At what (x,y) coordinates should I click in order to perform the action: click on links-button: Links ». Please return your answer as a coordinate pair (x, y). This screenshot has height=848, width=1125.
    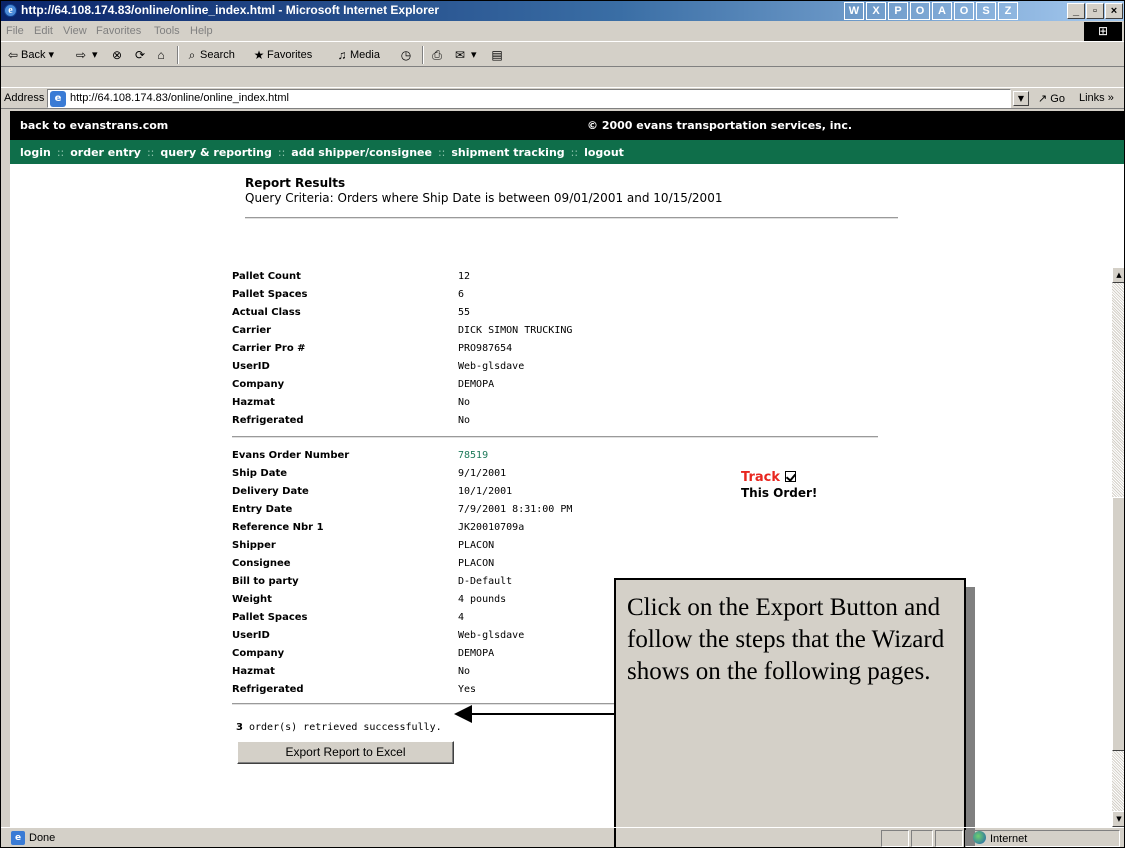
    Looking at the image, I should click on (1096, 98).